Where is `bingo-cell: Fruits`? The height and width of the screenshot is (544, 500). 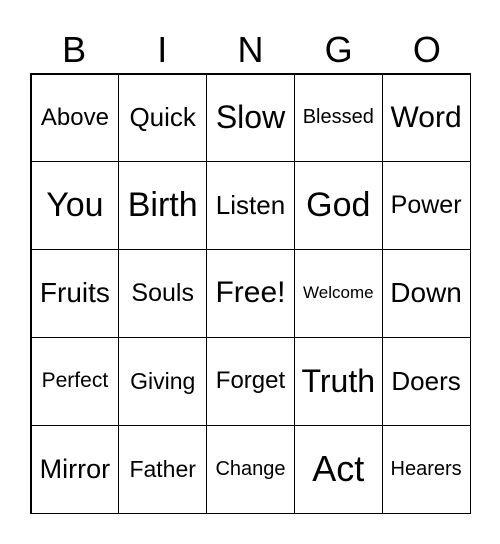 bingo-cell: Fruits is located at coordinates (75, 293).